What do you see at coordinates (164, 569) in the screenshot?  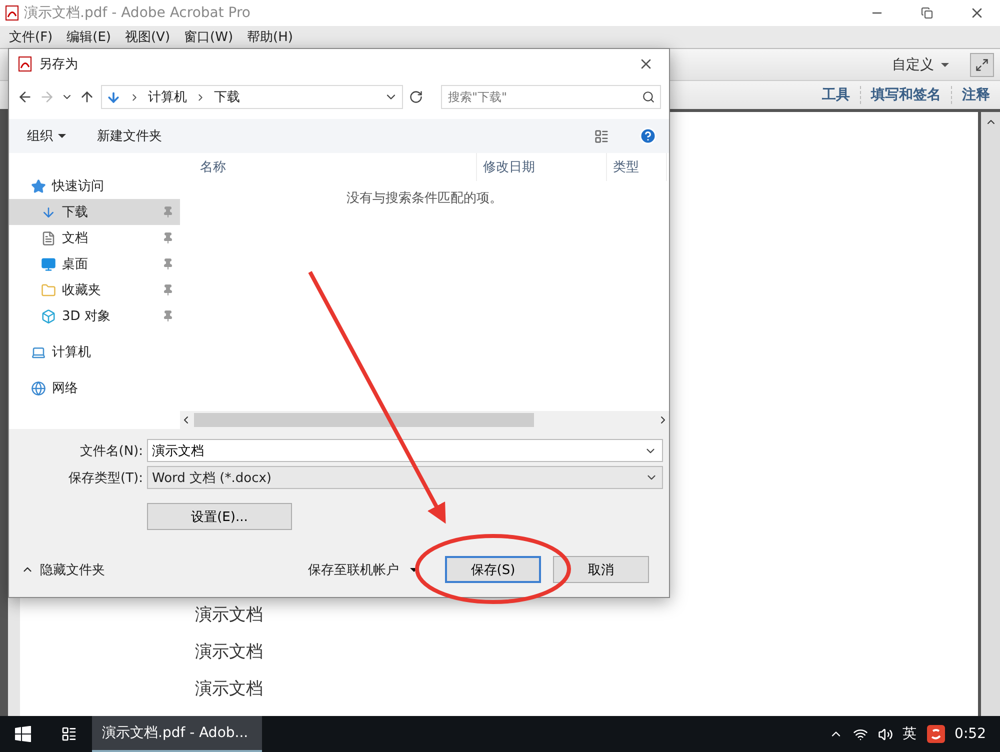 I see `hide-folders-toggle: 隐藏文件夹` at bounding box center [164, 569].